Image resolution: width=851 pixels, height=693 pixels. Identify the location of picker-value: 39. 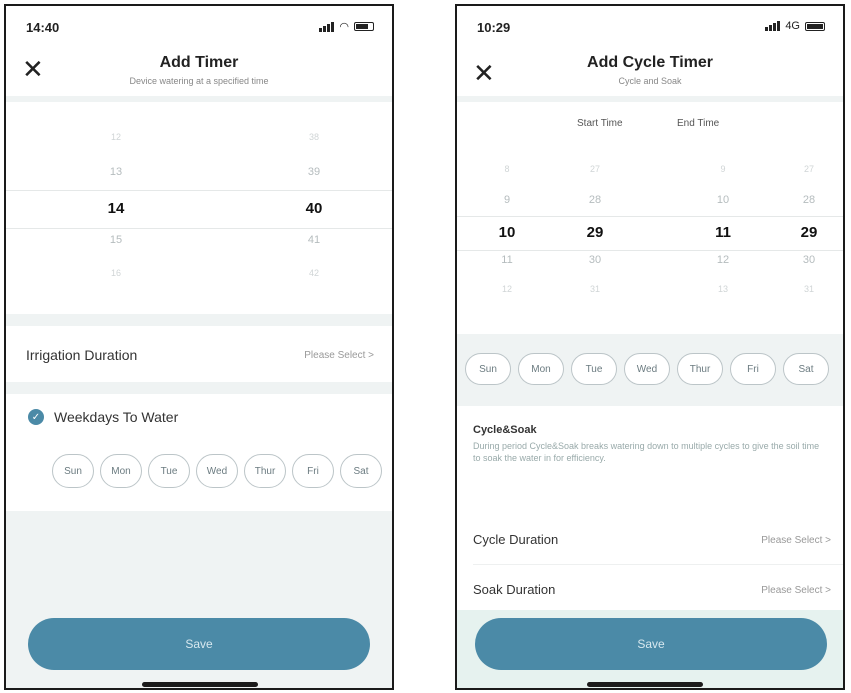
(314, 172).